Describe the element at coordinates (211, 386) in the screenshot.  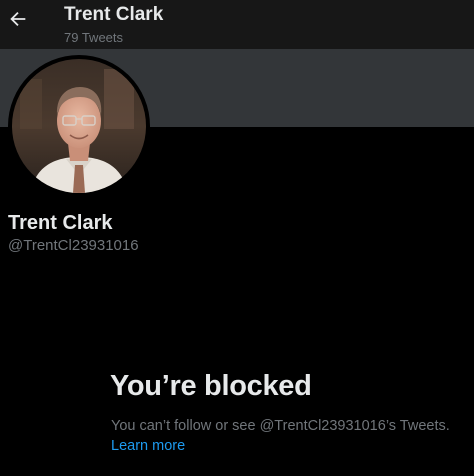
I see `blocked-title: You’re blocked` at that location.